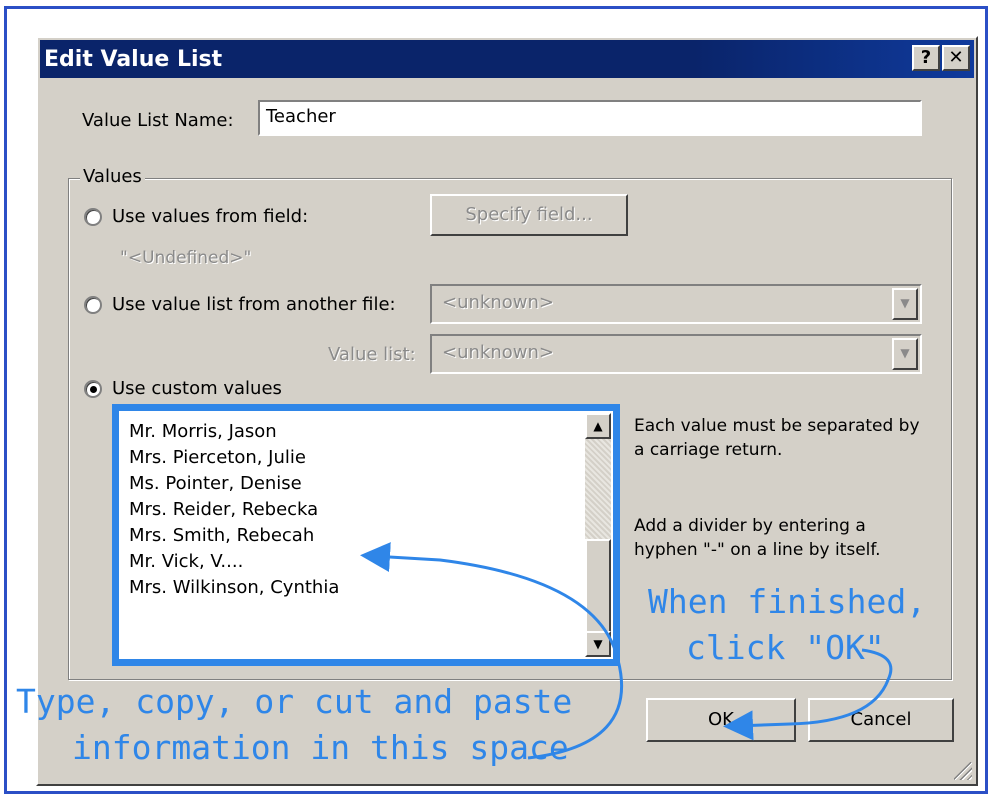 The width and height of the screenshot is (995, 800). Describe the element at coordinates (492, 651) in the screenshot. I see `arrow-to-textarea` at that location.